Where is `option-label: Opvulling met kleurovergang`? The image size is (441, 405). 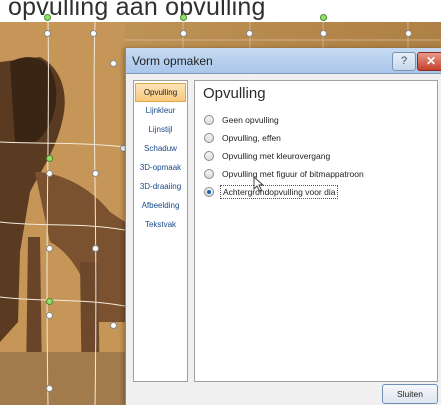
option-label: Opvulling met kleurovergang is located at coordinates (276, 156).